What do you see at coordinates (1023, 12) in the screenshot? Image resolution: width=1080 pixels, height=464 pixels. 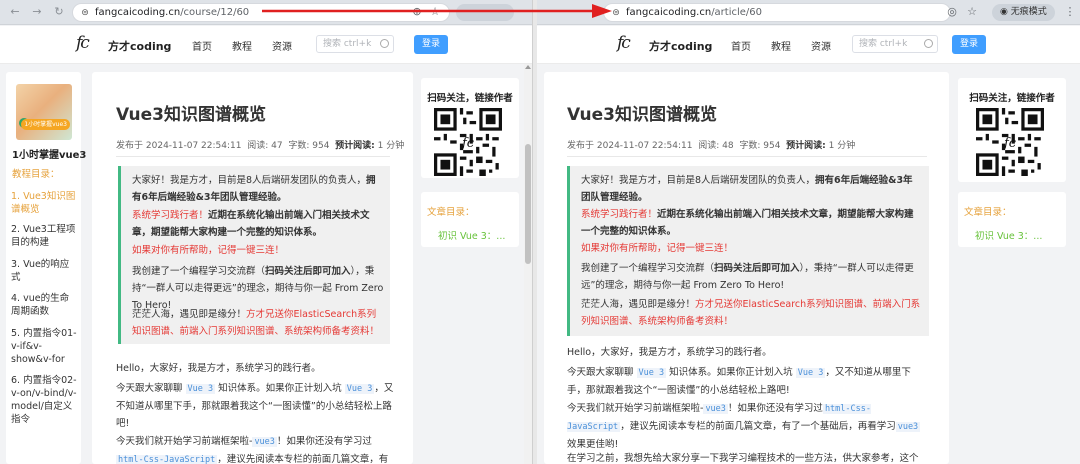 I see `incognito-pill: ◉ 无痕模式` at bounding box center [1023, 12].